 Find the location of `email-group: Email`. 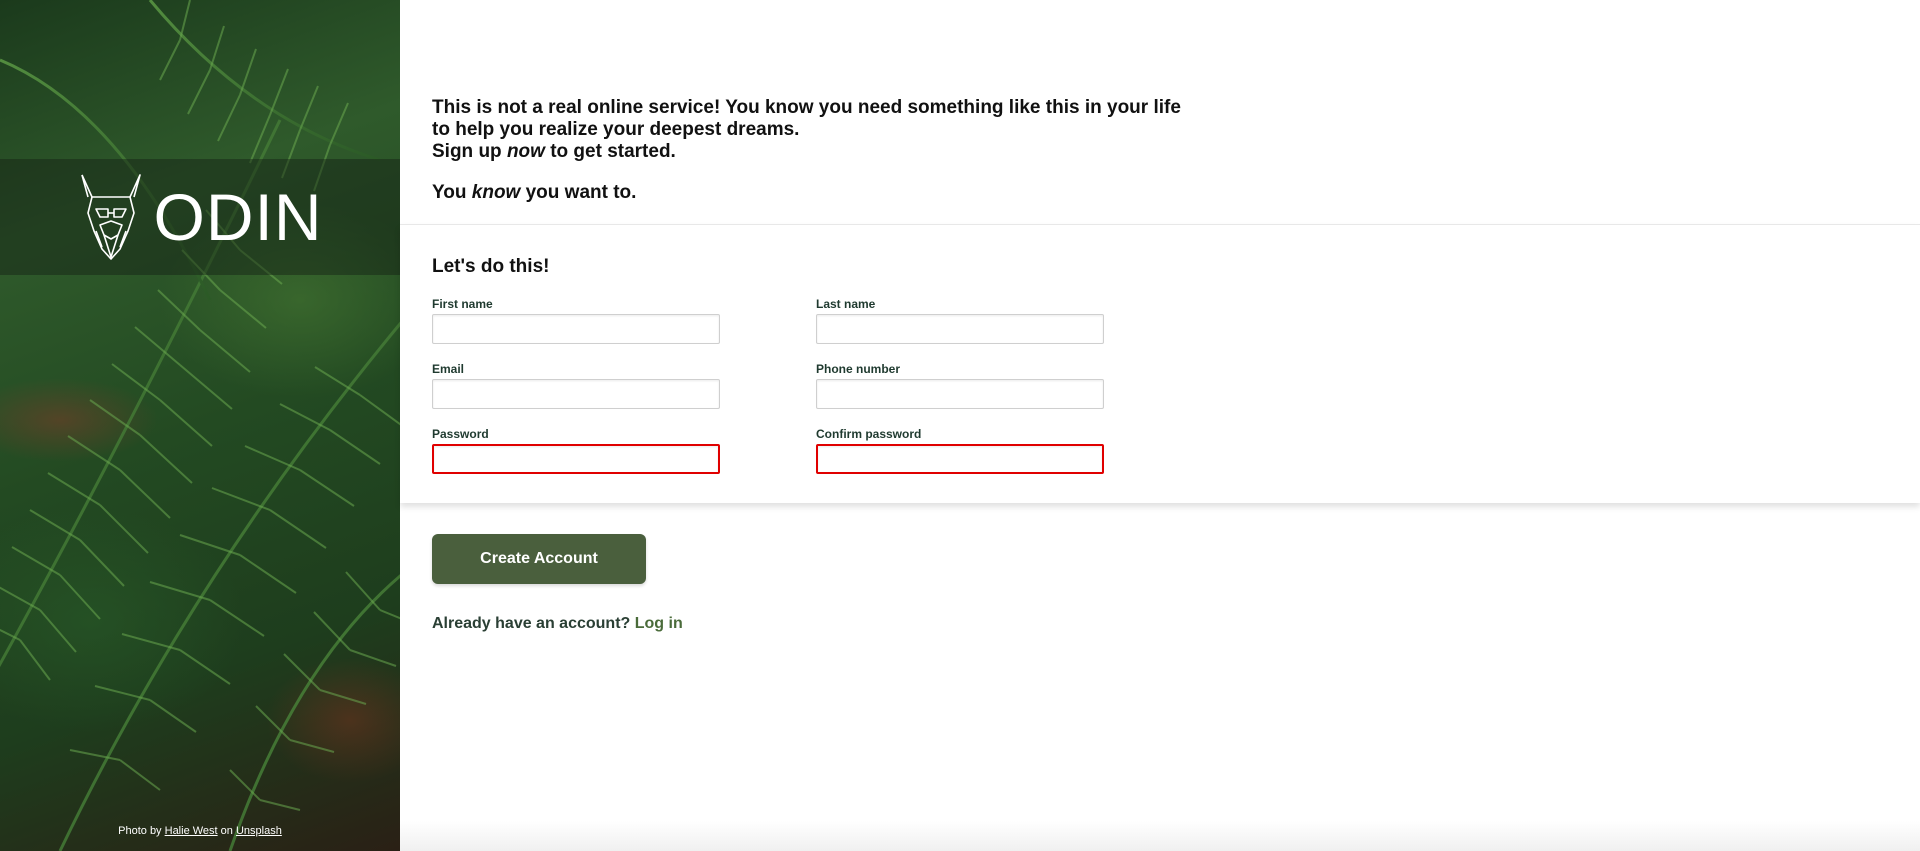

email-group: Email is located at coordinates (577, 385).